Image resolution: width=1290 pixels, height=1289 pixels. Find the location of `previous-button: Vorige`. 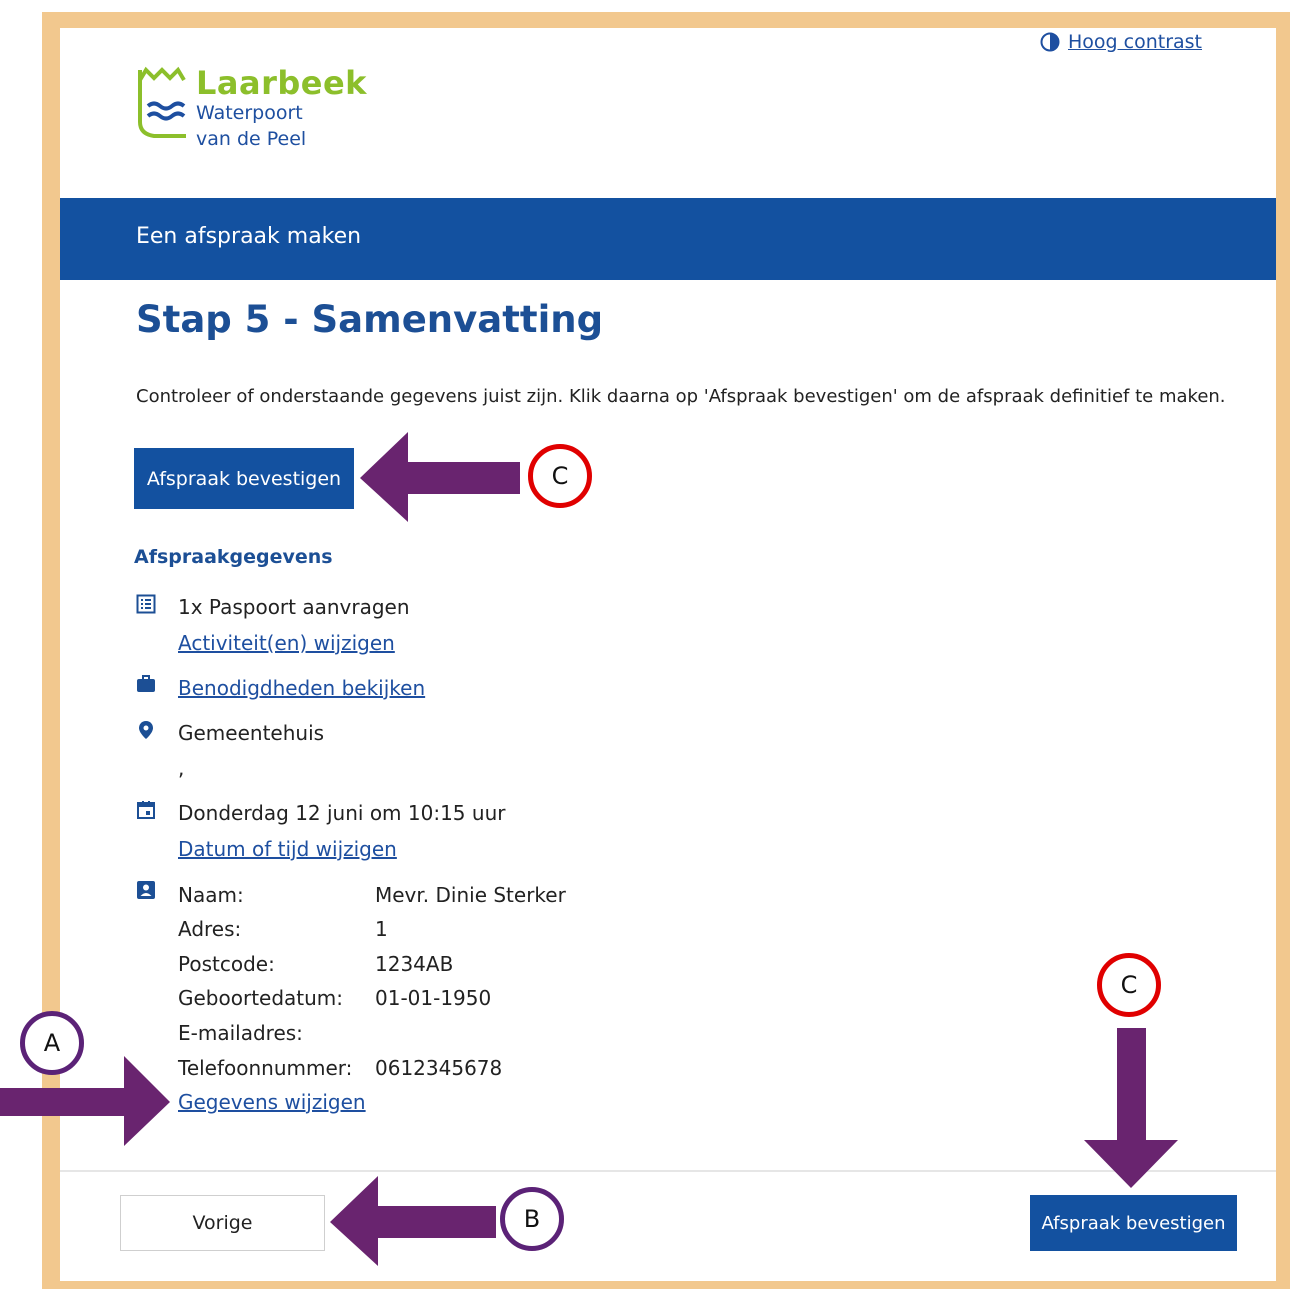

previous-button: Vorige is located at coordinates (222, 1223).